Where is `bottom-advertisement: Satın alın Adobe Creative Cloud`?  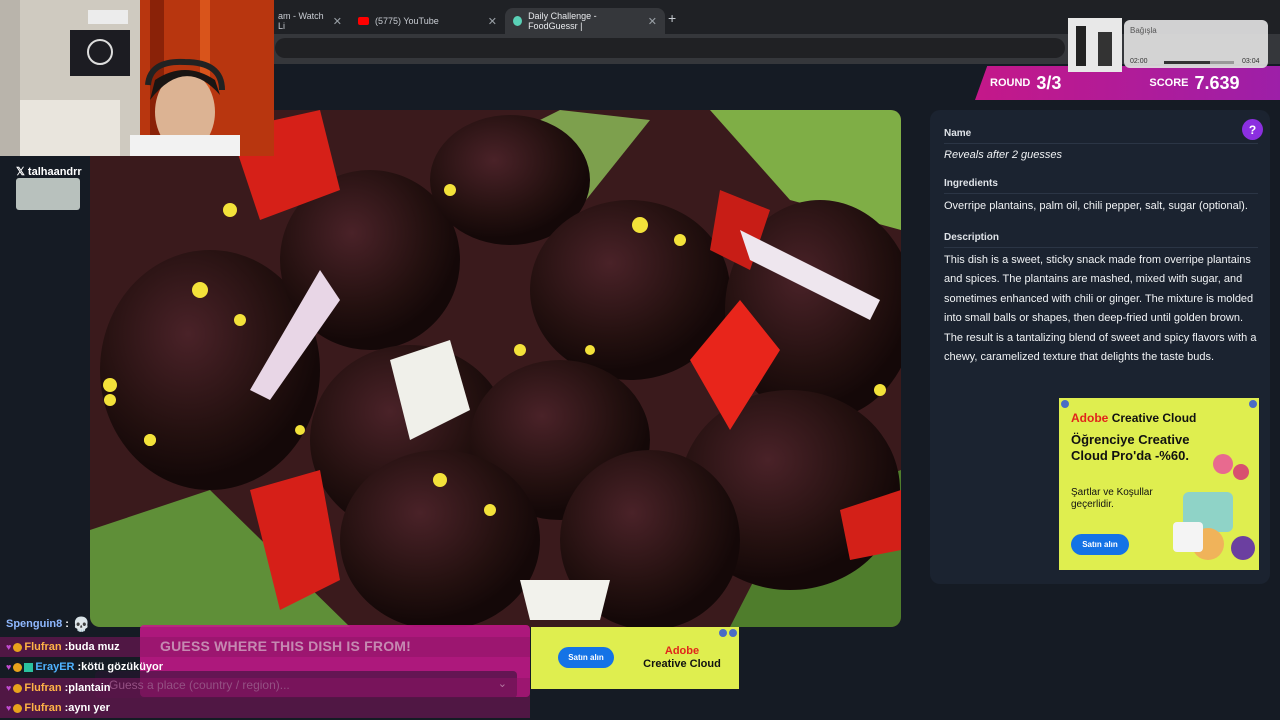
bottom-advertisement: Satın alın Adobe Creative Cloud is located at coordinates (635, 658).